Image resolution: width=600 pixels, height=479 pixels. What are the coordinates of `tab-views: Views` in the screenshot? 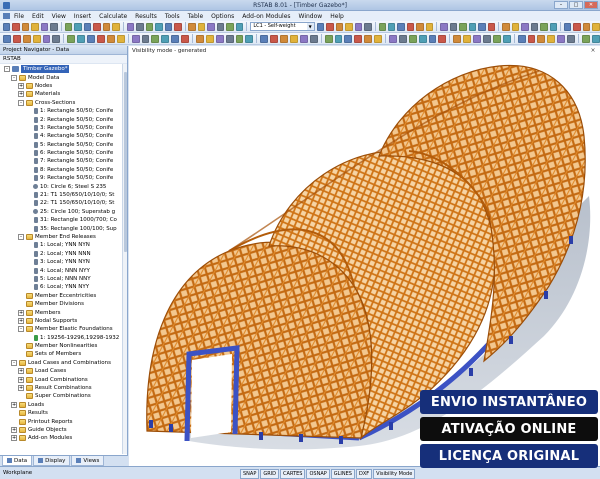 It's located at (88, 461).